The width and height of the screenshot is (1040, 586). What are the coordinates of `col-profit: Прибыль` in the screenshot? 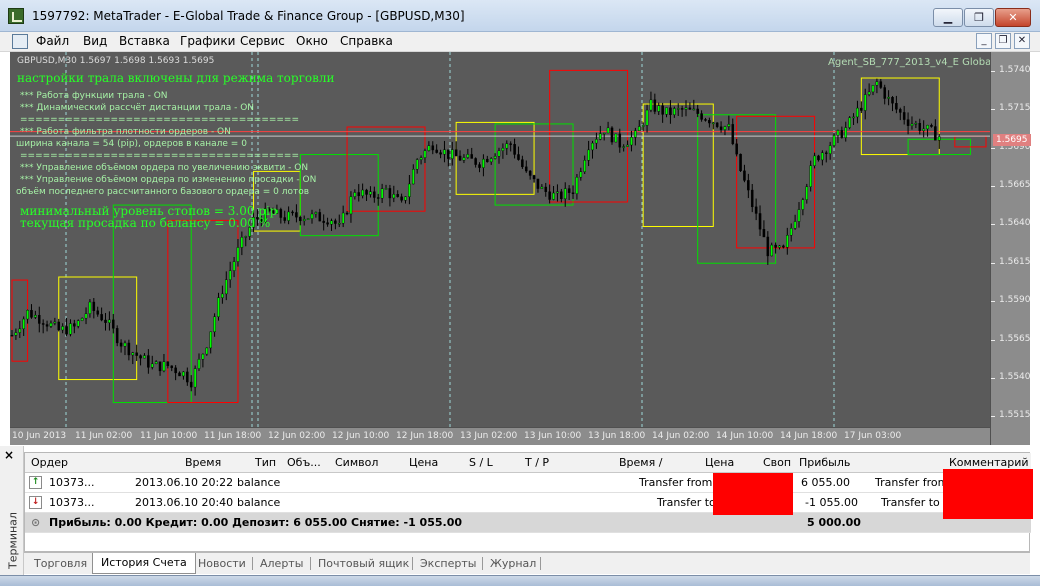 It's located at (824, 462).